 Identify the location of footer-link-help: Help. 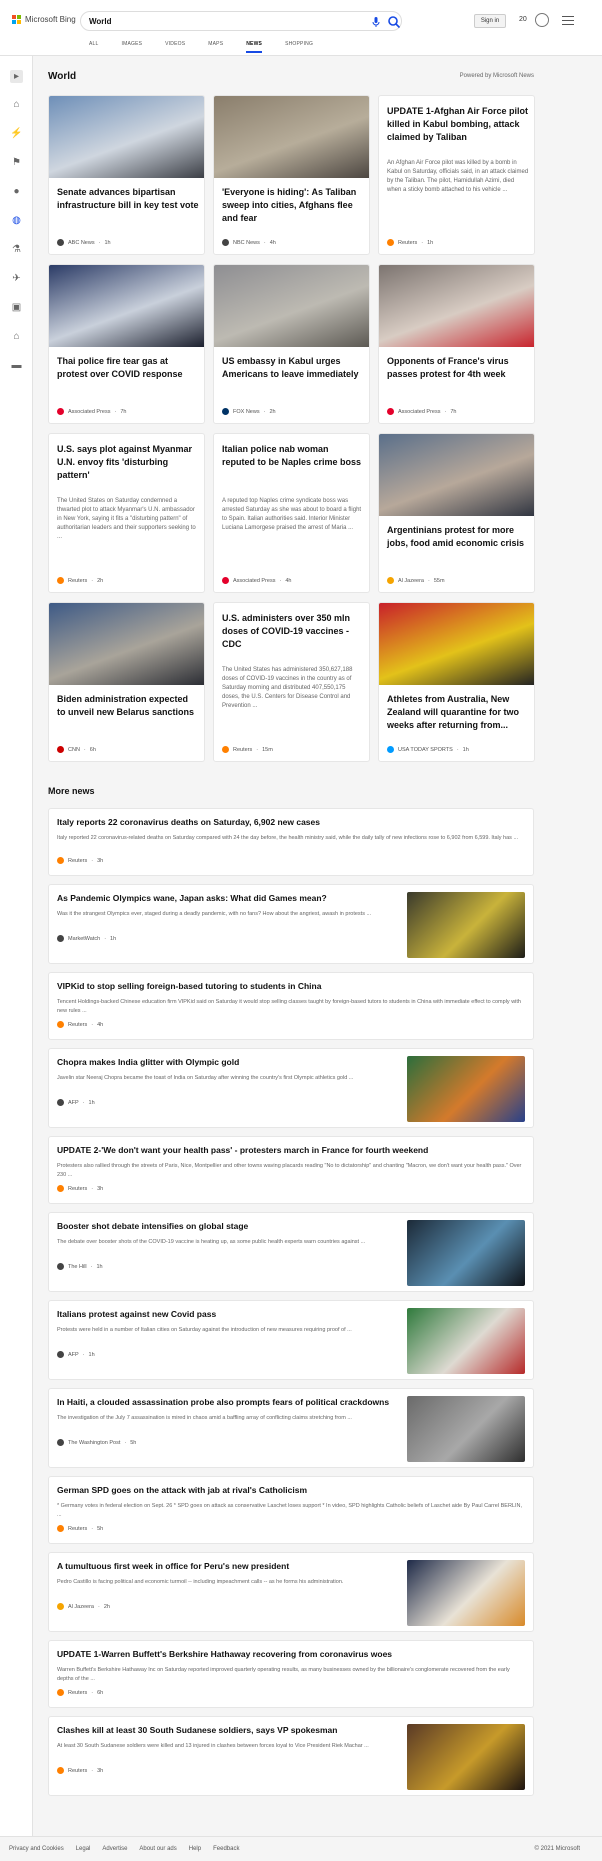
(195, 1849).